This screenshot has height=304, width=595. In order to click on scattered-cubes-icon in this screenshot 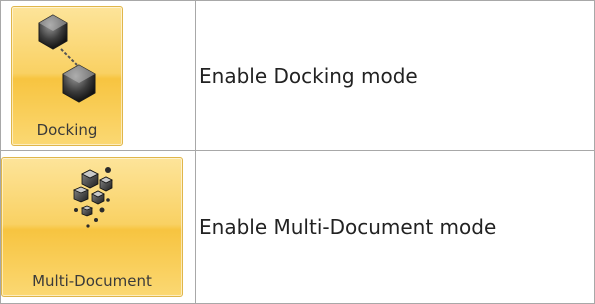, I will do `click(92, 213)`.